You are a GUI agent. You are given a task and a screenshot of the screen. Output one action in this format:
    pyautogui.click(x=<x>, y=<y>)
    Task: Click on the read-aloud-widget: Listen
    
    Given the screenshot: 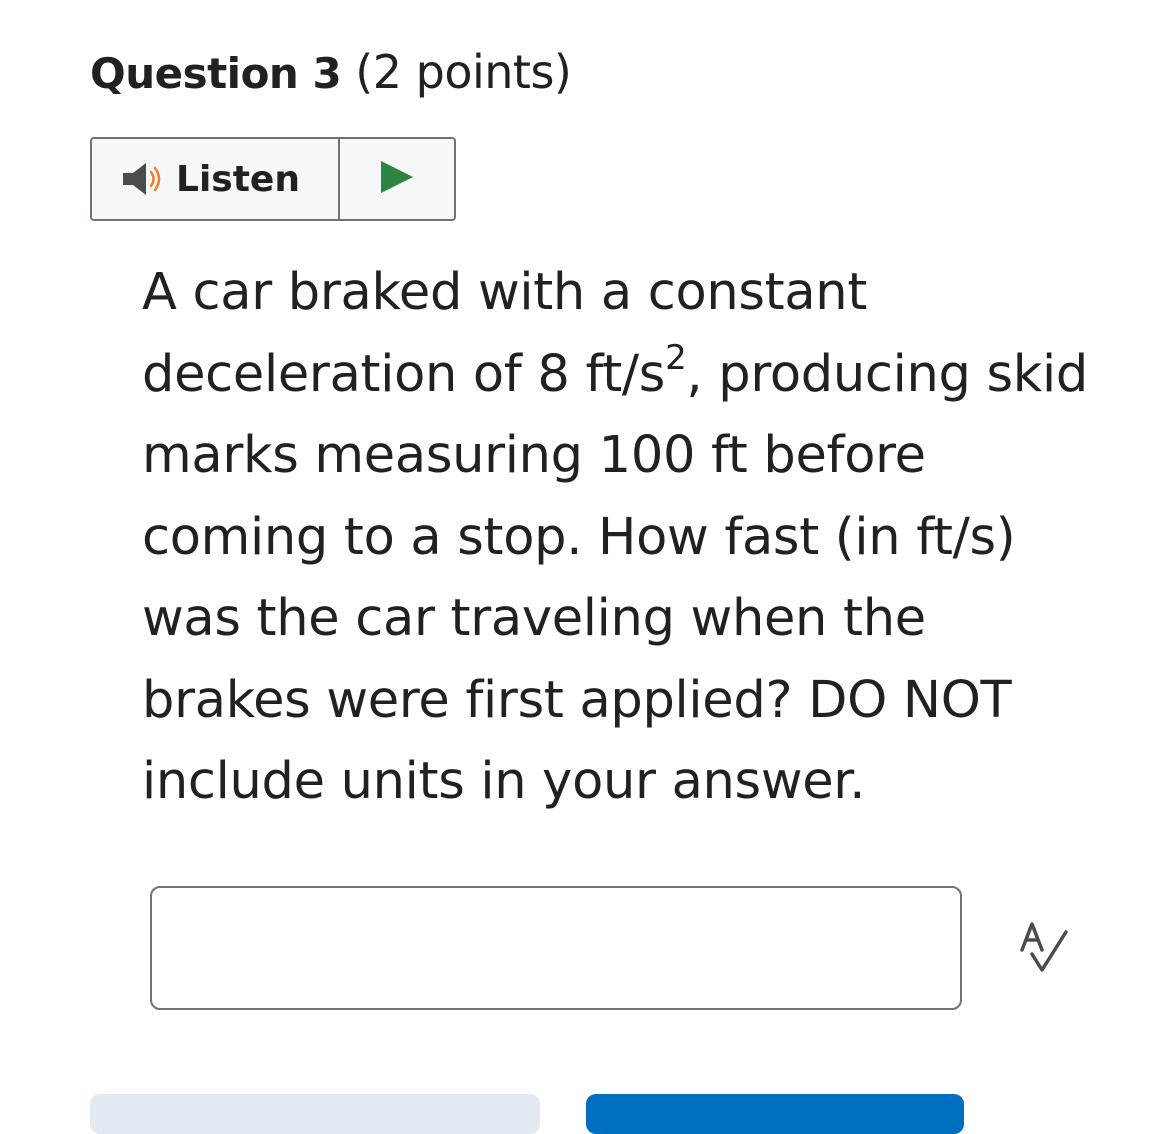 What is the action you would take?
    pyautogui.click(x=273, y=179)
    